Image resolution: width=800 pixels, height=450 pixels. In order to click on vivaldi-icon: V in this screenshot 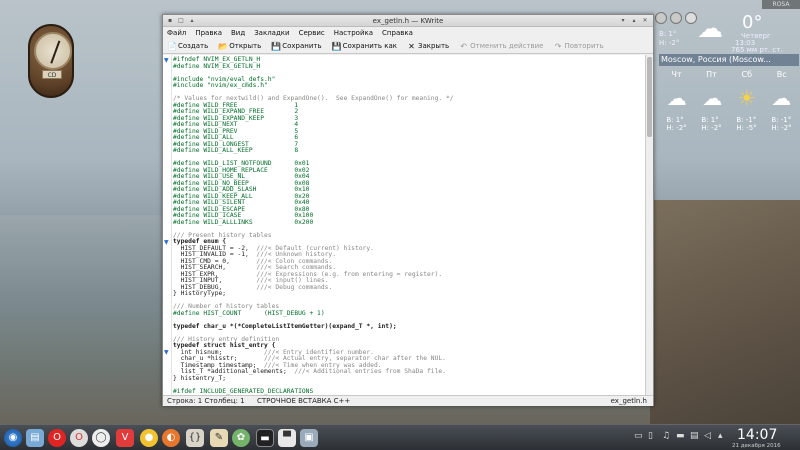, I will do `click(125, 438)`.